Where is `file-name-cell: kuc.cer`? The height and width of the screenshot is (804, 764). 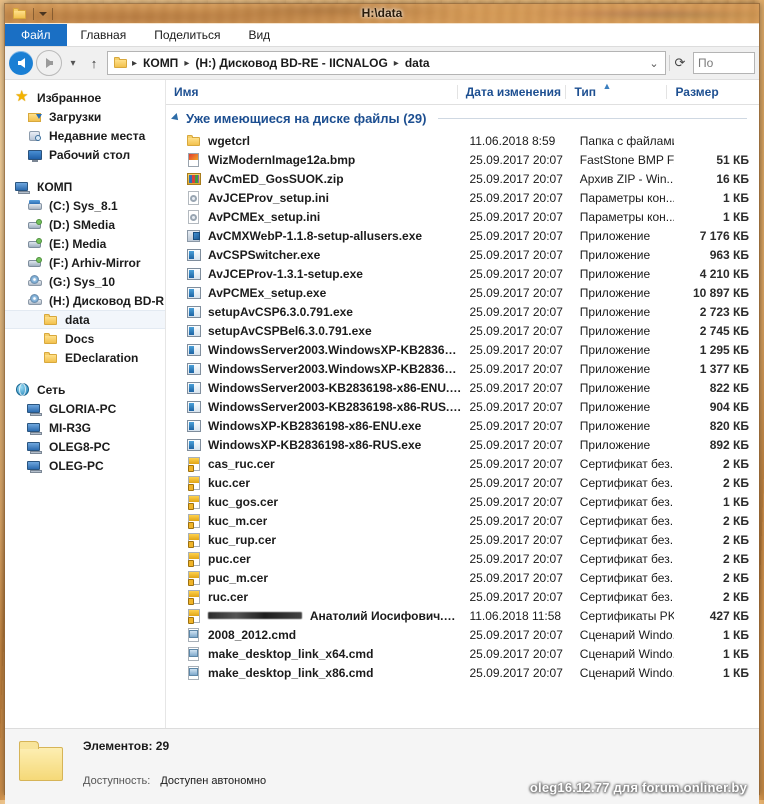
file-name-cell: kuc.cer is located at coordinates (313, 483).